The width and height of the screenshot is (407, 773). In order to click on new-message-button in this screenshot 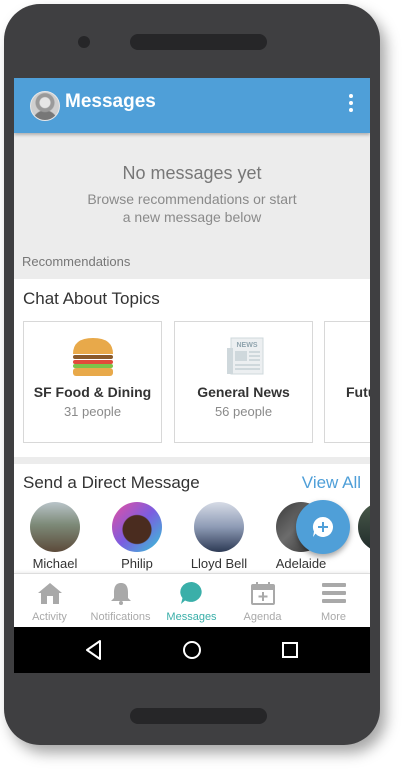, I will do `click(323, 527)`.